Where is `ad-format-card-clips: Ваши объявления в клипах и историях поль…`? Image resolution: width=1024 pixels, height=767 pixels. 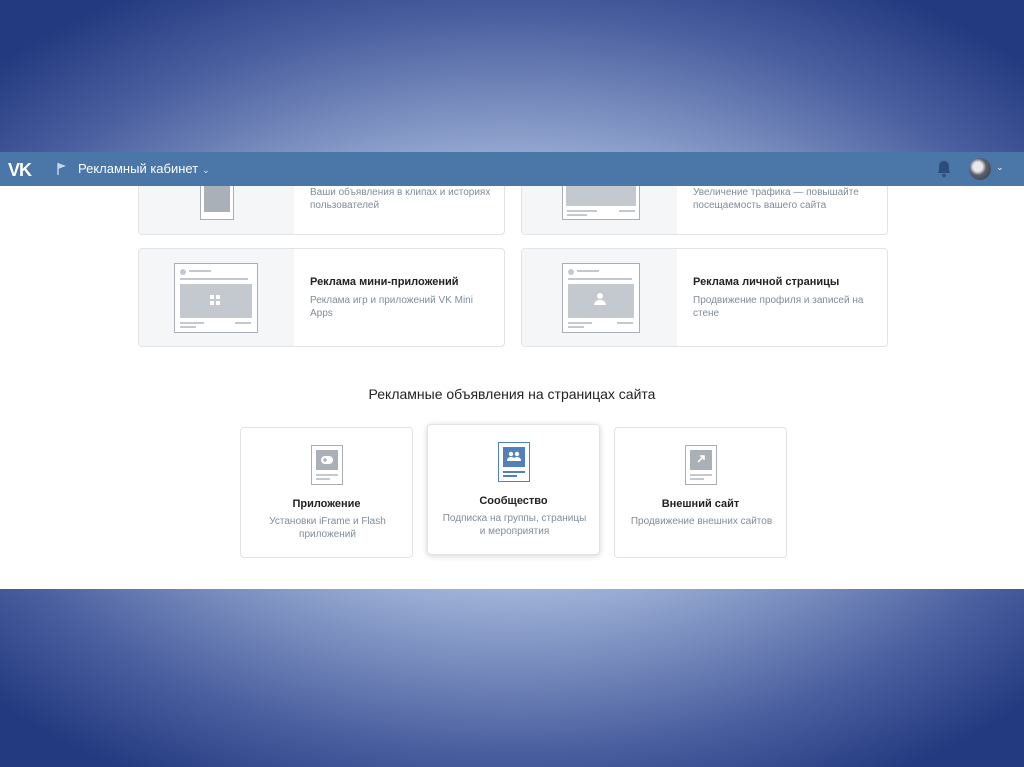
ad-format-card-clips: Ваши объявления в клипах и историях поль… is located at coordinates (321, 210).